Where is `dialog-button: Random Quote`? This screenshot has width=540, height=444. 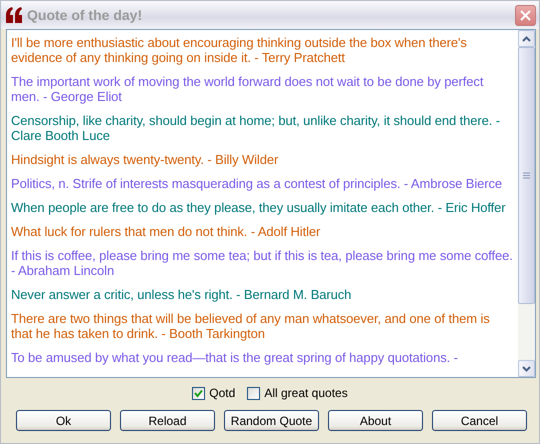
dialog-button: Random Quote is located at coordinates (271, 420).